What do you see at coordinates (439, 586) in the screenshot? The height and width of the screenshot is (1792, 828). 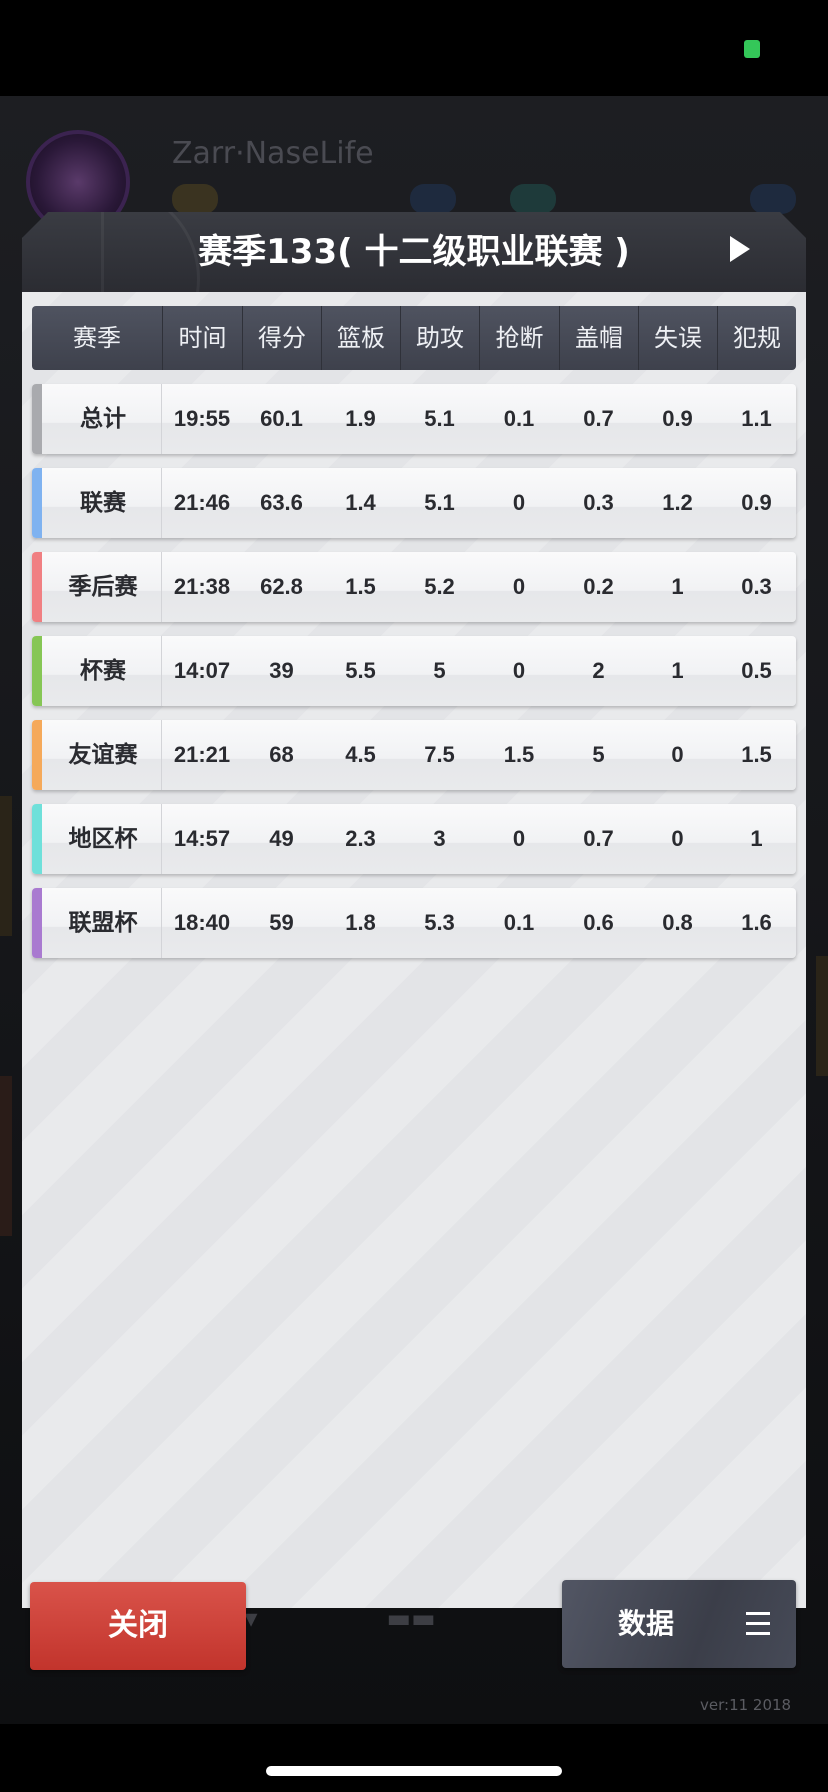 I see `row-stat-cell: 5.2` at bounding box center [439, 586].